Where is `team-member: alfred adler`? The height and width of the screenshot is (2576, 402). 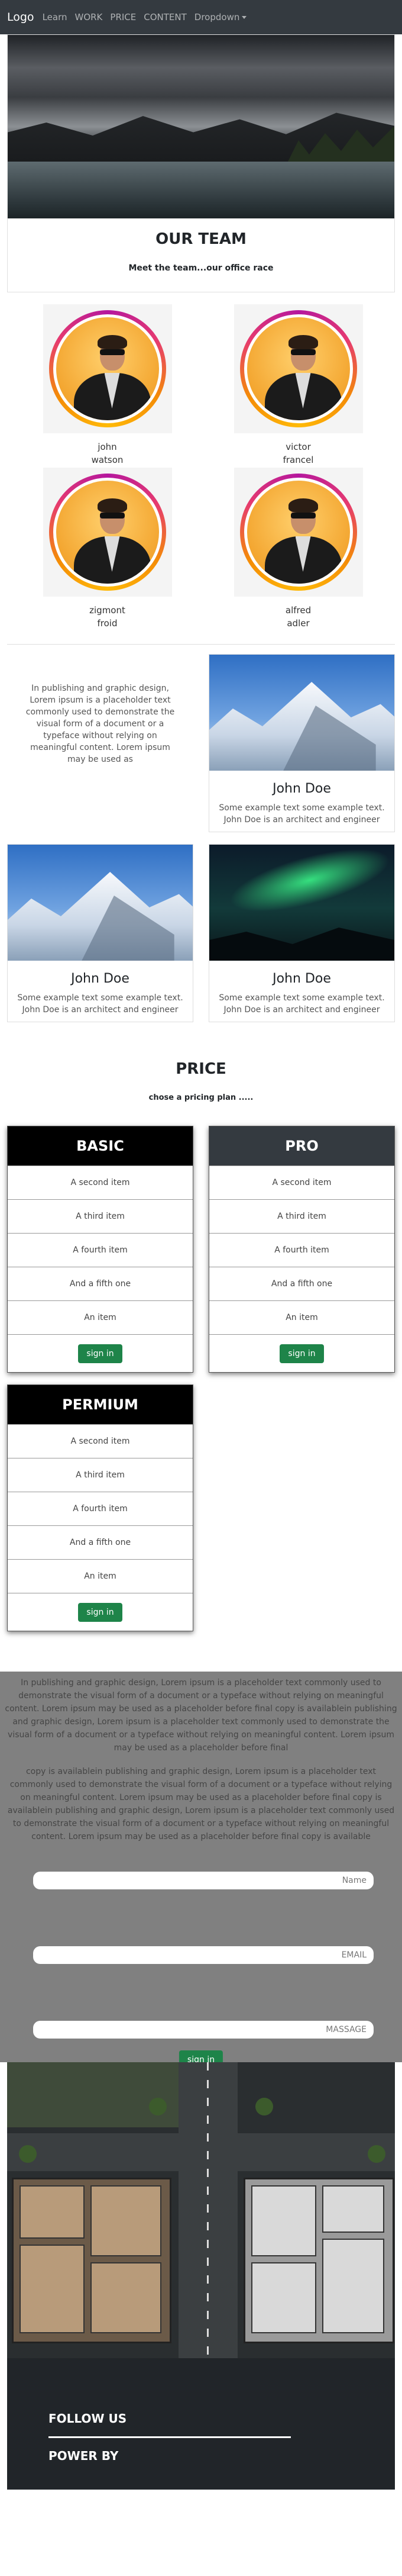 team-member: alfred adler is located at coordinates (298, 549).